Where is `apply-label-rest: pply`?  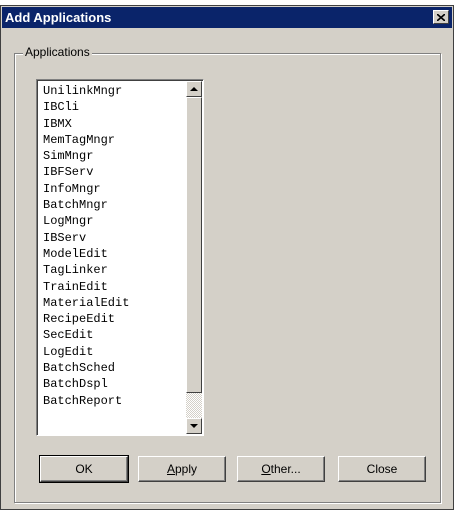 apply-label-rest: pply is located at coordinates (186, 469).